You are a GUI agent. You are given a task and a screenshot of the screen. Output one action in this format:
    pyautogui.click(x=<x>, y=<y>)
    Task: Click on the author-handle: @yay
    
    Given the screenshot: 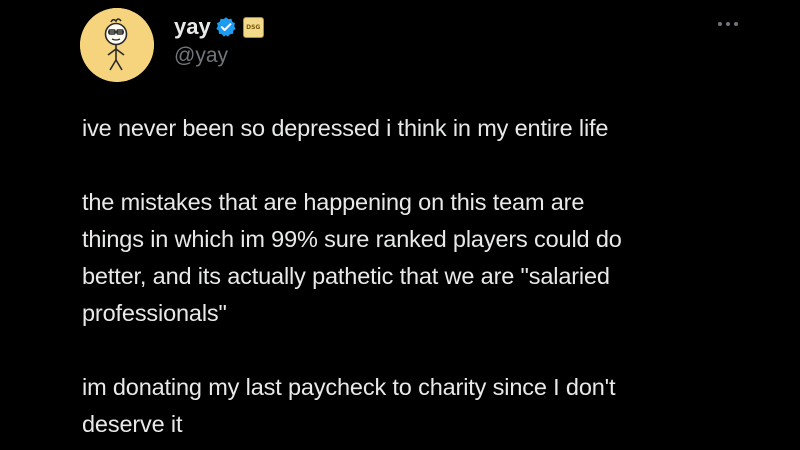 What is the action you would take?
    pyautogui.click(x=201, y=56)
    